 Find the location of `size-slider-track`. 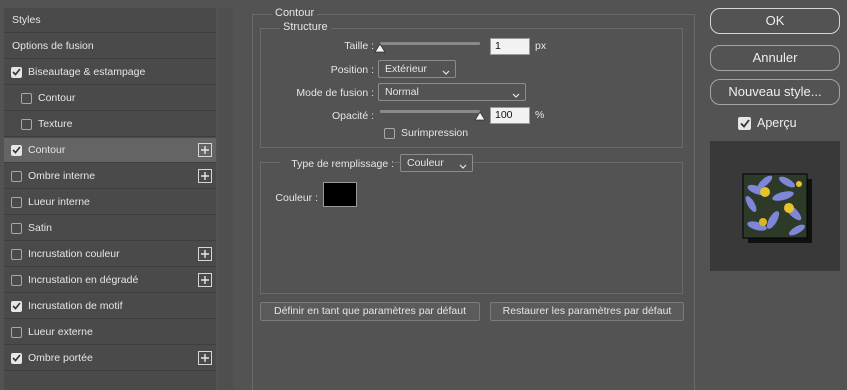

size-slider-track is located at coordinates (430, 43).